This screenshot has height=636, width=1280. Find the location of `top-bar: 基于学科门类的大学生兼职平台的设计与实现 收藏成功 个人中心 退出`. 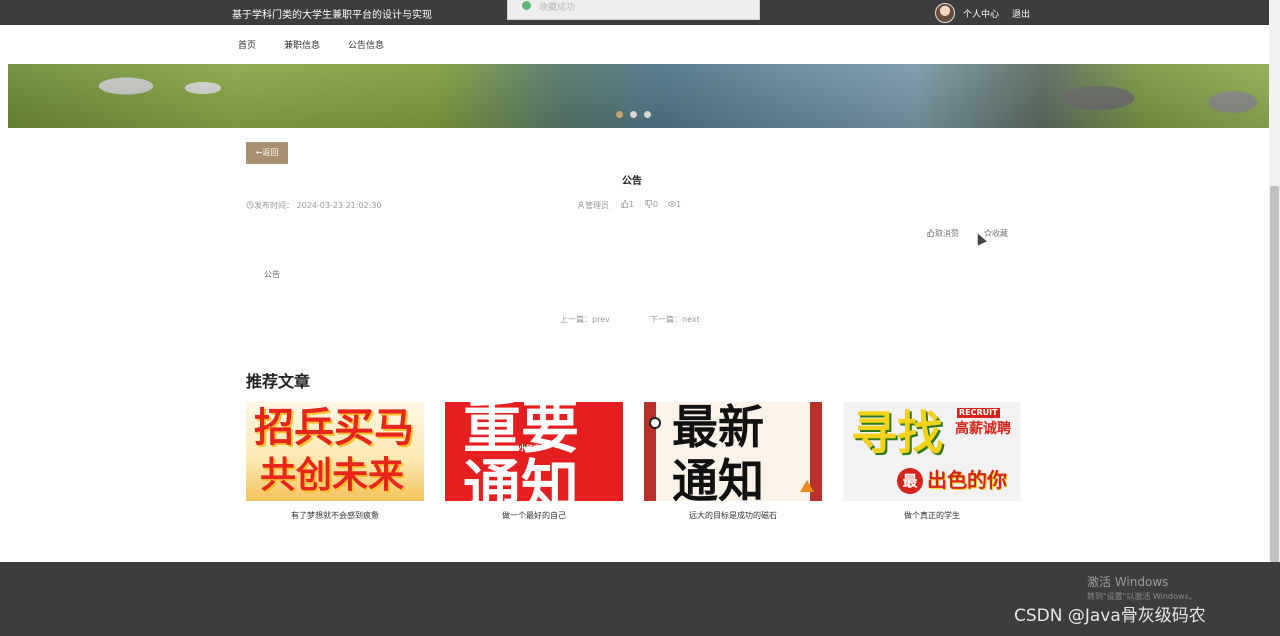

top-bar: 基于学科门类的大学生兼职平台的设计与实现 收藏成功 个人中心 退出 is located at coordinates (640, 12).